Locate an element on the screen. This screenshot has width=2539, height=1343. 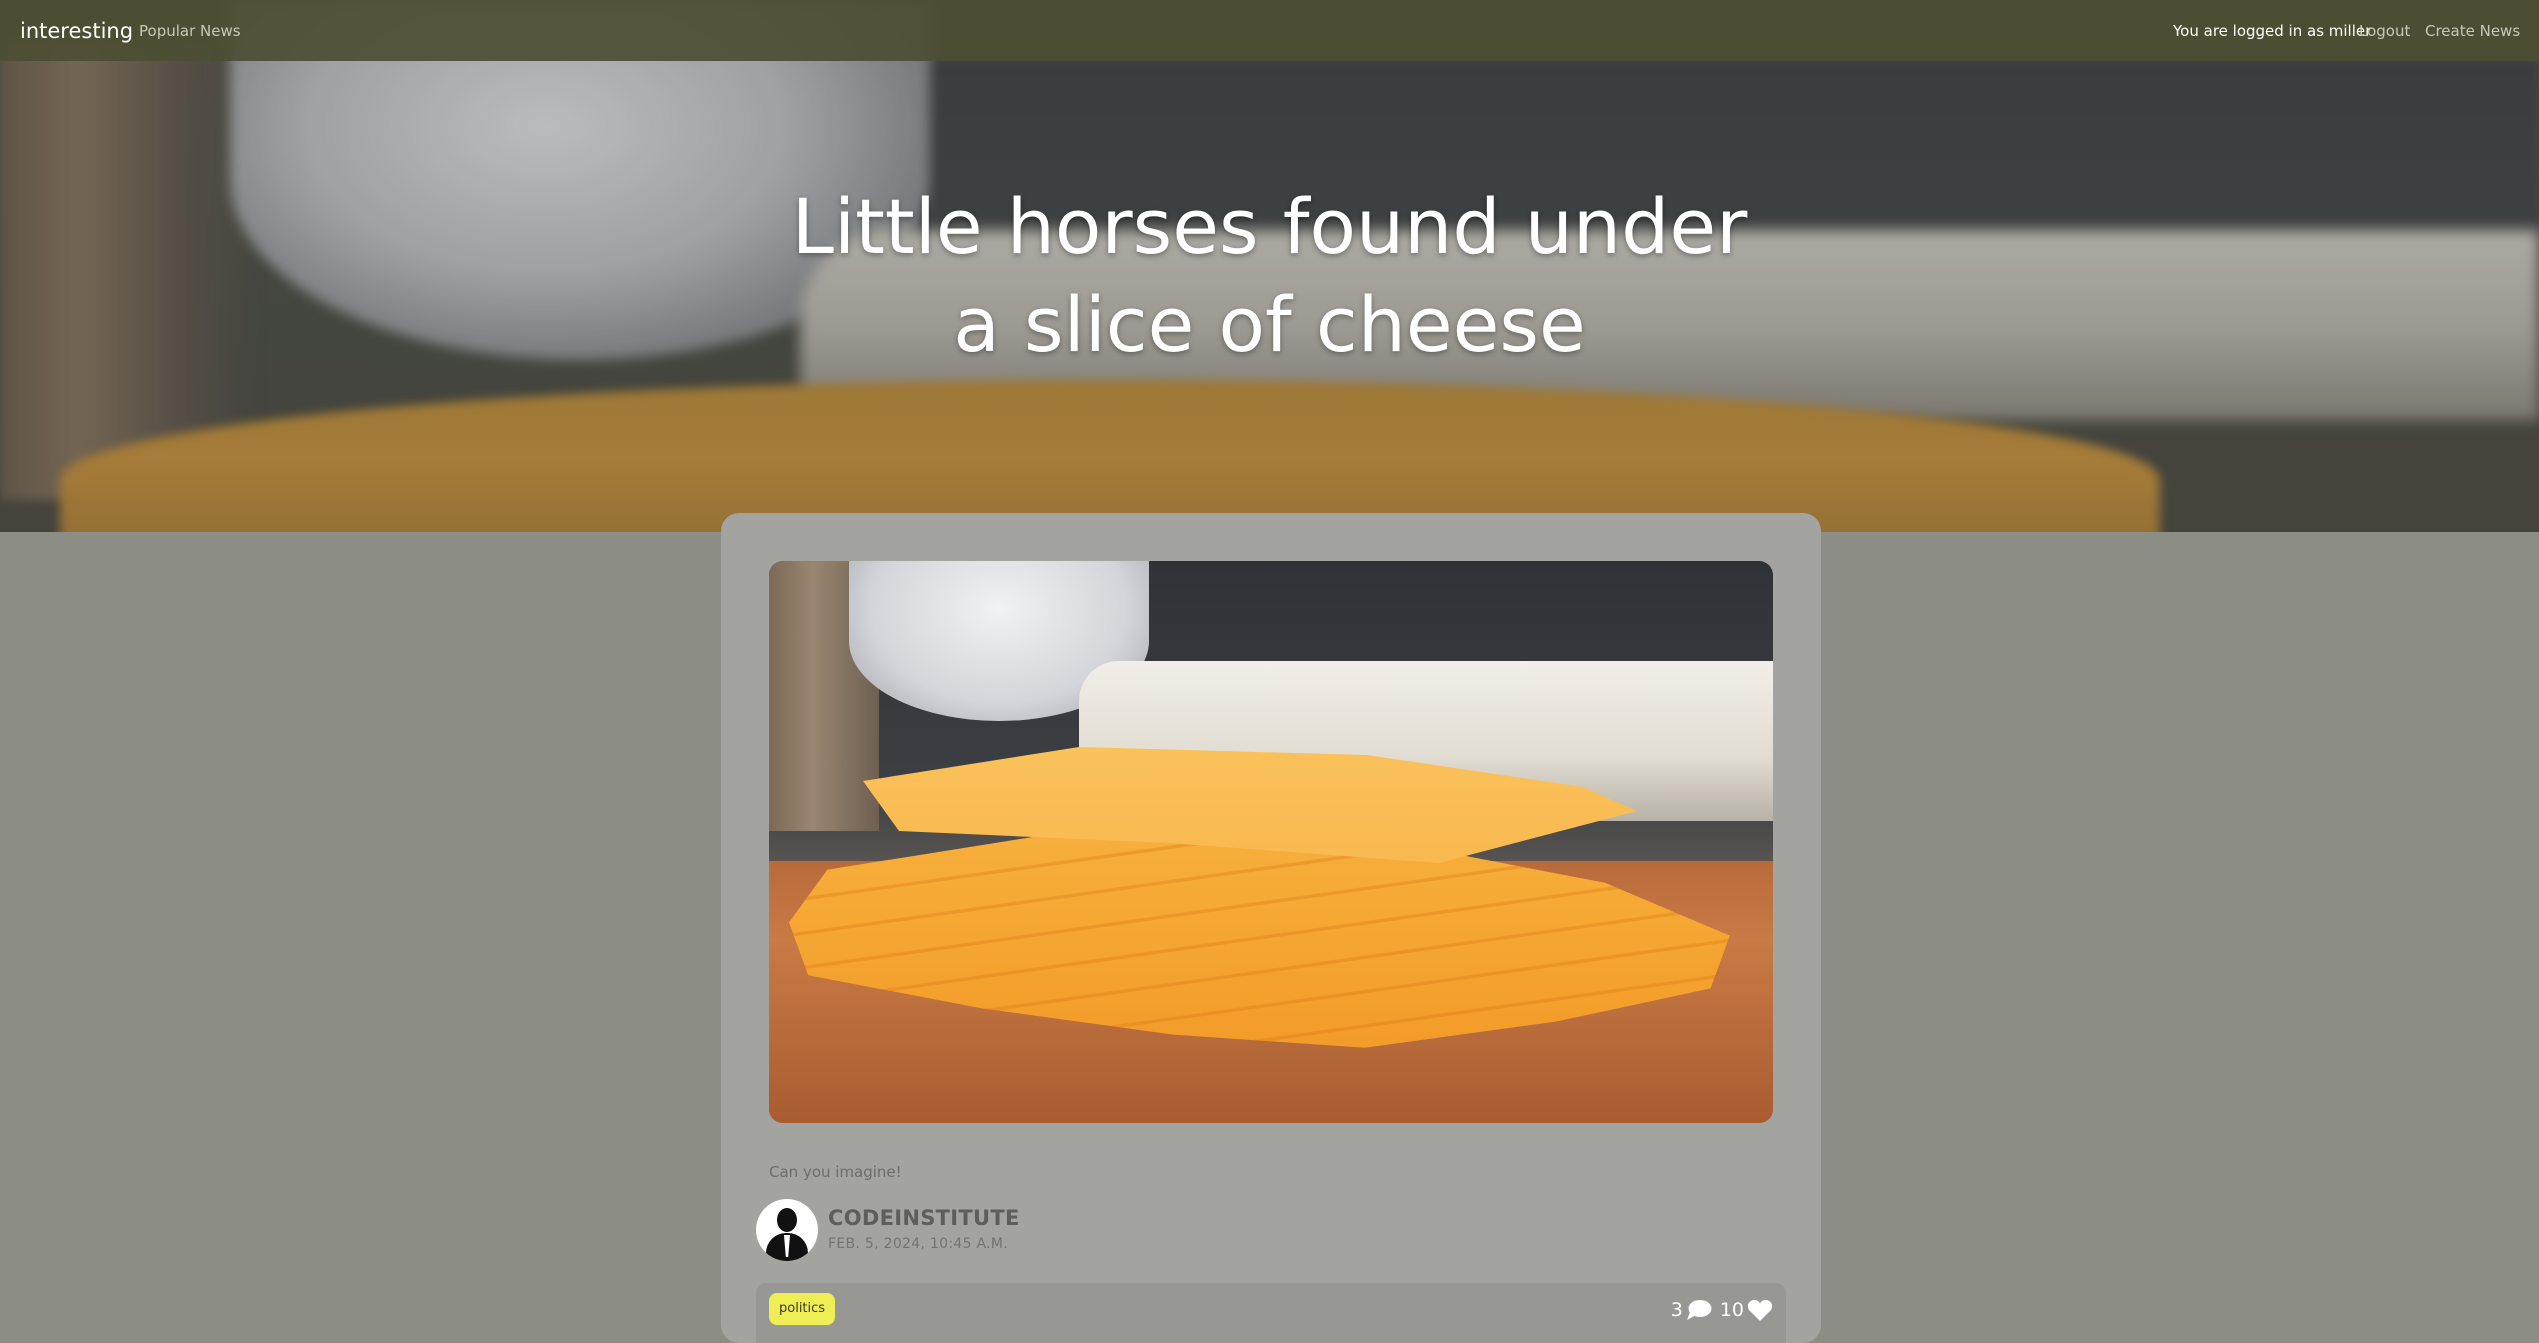
heart-icon is located at coordinates (1760, 1310).